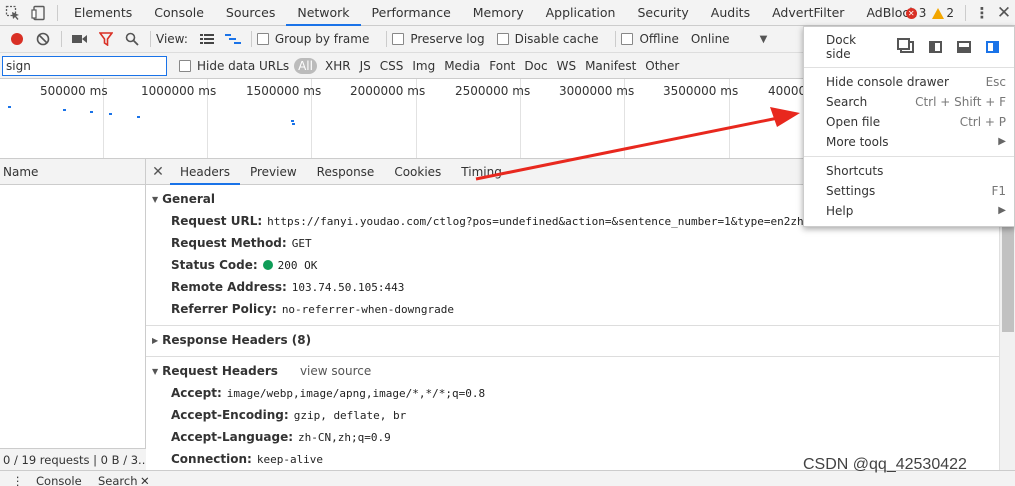 Image resolution: width=1015 pixels, height=486 pixels. What do you see at coordinates (39, 13) in the screenshot?
I see `device-toolbar-icon` at bounding box center [39, 13].